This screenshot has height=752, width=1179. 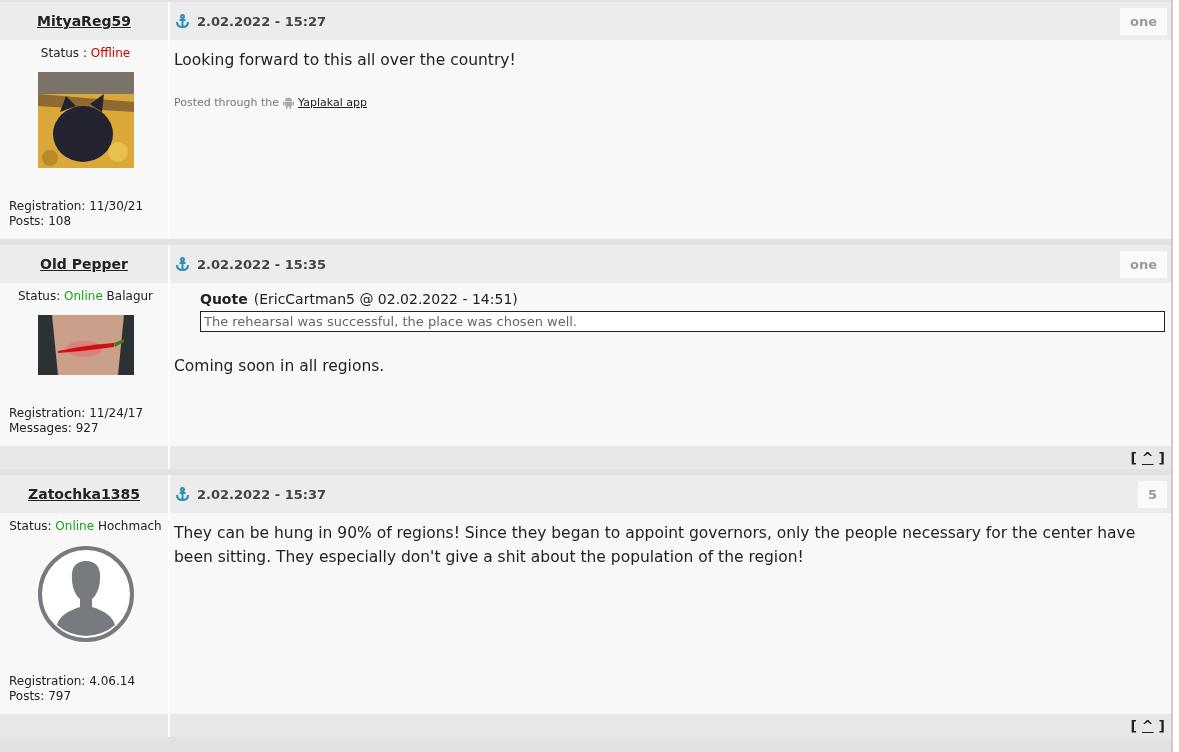 I want to click on post-date: 2.02.2022 - 15:27, so click(x=262, y=21).